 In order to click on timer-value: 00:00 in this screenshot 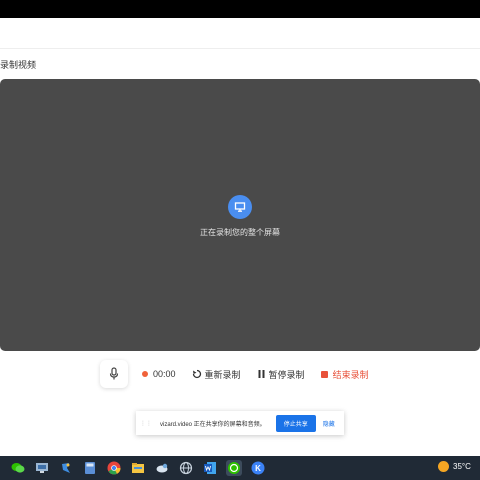, I will do `click(164, 374)`.